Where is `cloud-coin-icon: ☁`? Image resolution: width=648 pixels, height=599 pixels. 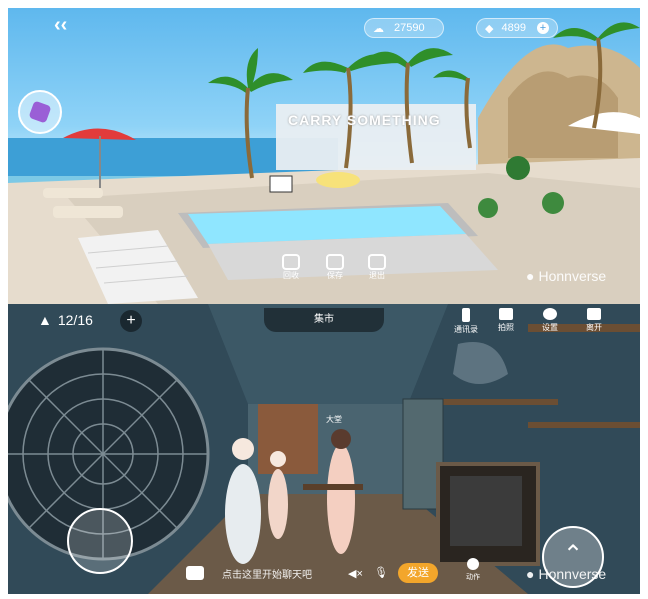
cloud-coin-icon: ☁ is located at coordinates (378, 28).